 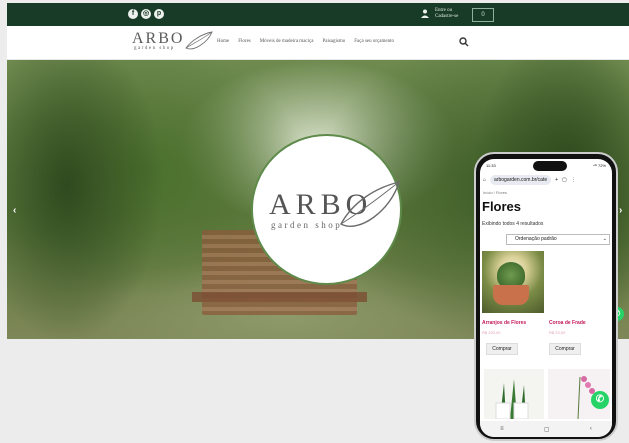 I want to click on whatsapp-icon: ✆, so click(x=600, y=400).